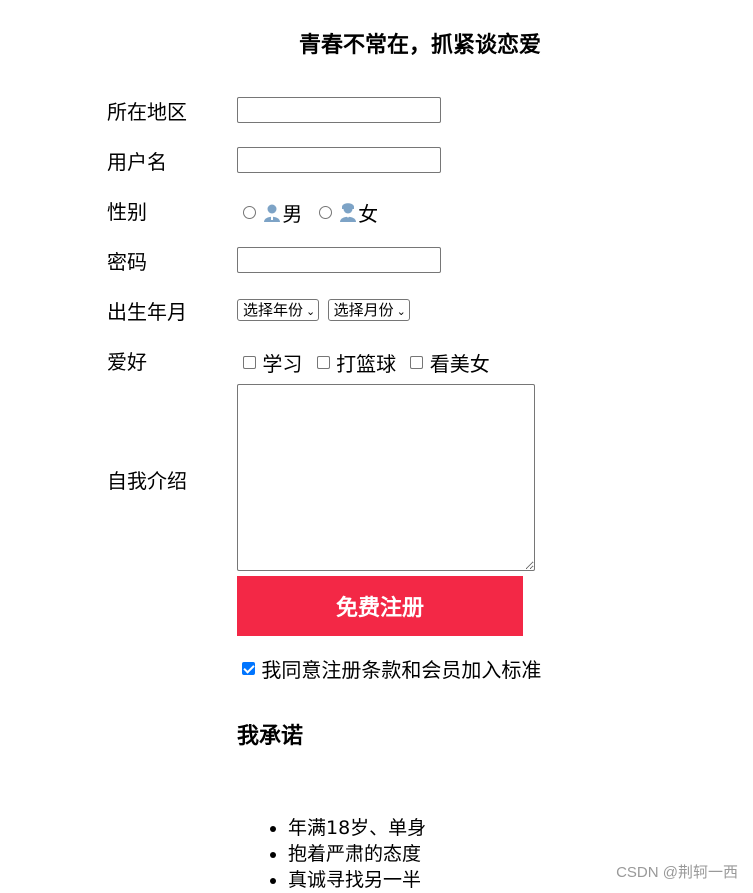 This screenshot has width=753, height=893. I want to click on hobby-label-study: 学习, so click(282, 364).